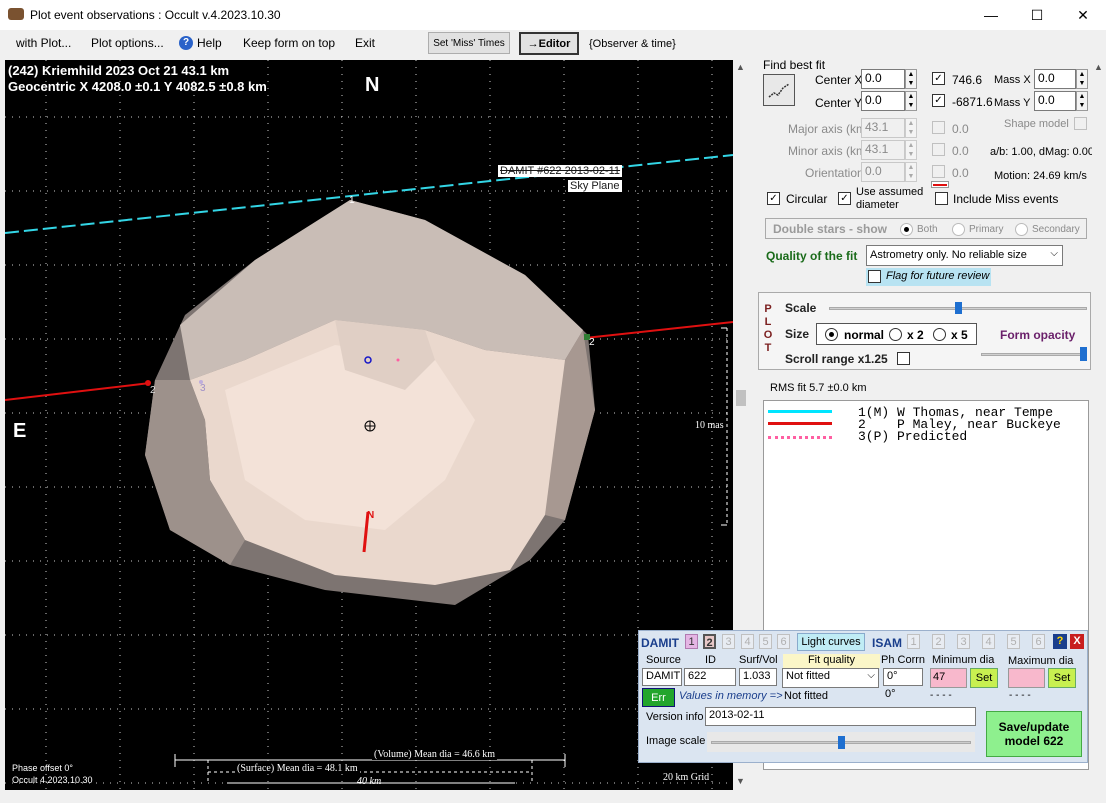 This screenshot has width=1106, height=803. Describe the element at coordinates (988, 641) in the screenshot. I see `isam-model-4: 4` at that location.